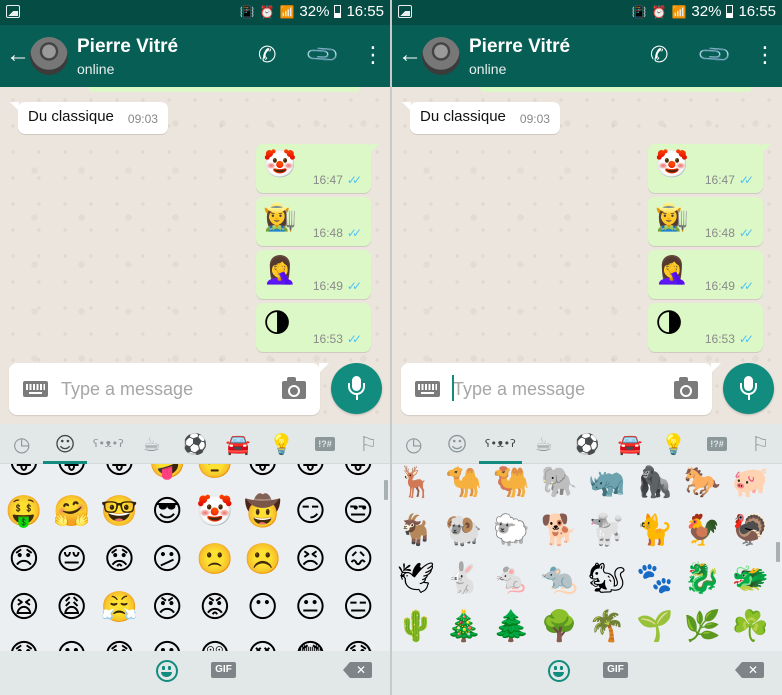 Image resolution: width=782 pixels, height=695 pixels. What do you see at coordinates (24, 511) in the screenshot?
I see `emoji-key: 🤑` at bounding box center [24, 511].